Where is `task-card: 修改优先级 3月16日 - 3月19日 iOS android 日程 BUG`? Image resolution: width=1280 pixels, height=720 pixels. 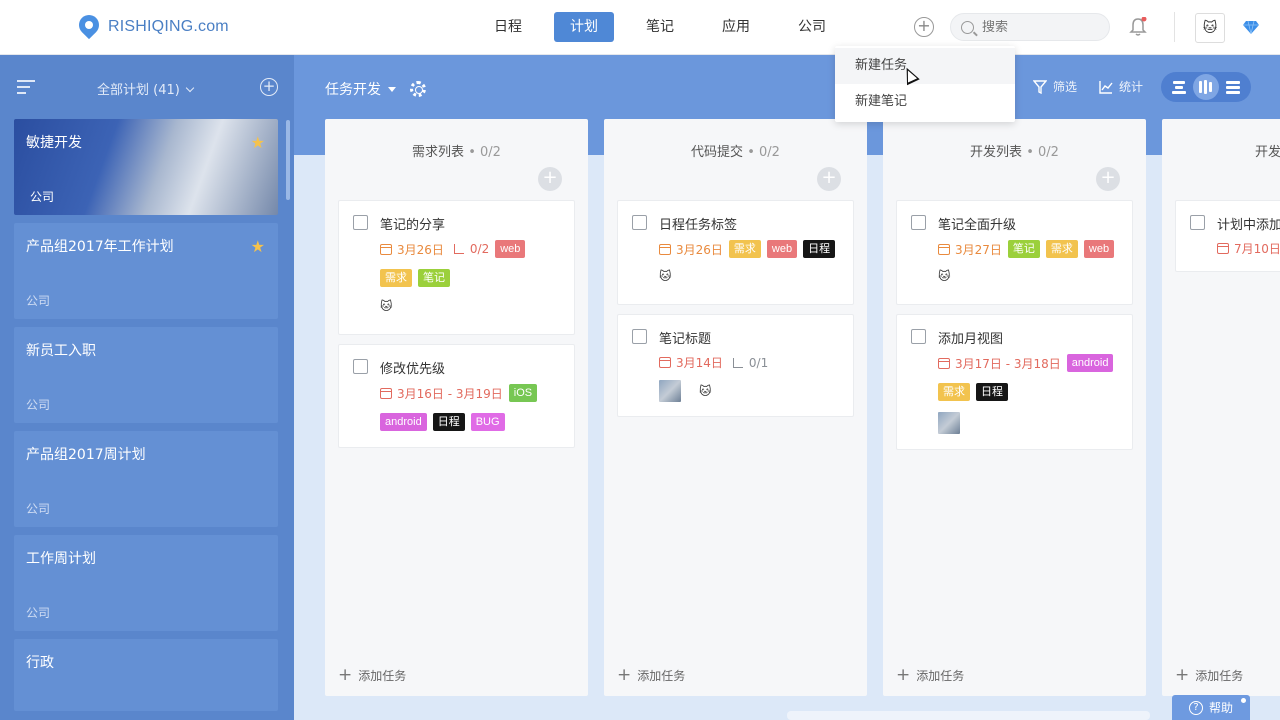
task-card: 修改优先级 3月16日 - 3月19日 iOS android 日程 BUG is located at coordinates (456, 396).